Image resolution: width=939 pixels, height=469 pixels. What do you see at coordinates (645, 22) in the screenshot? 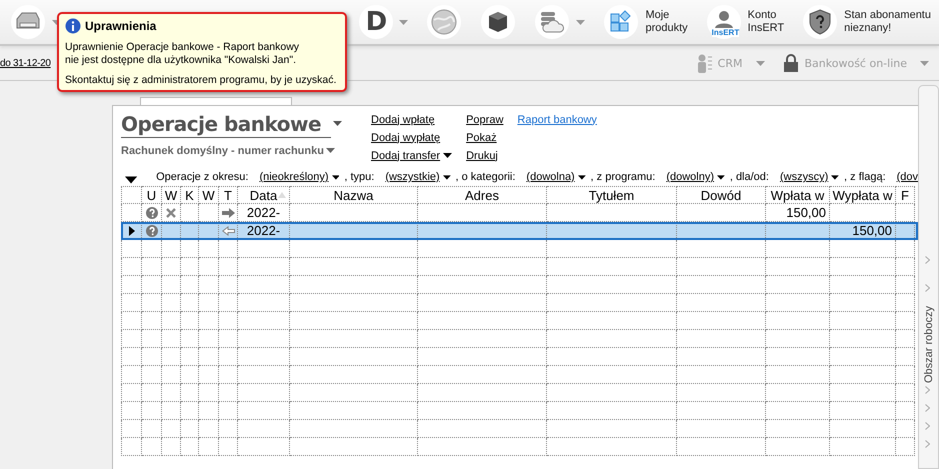
I see `toolbar-button: Moje produkty` at bounding box center [645, 22].